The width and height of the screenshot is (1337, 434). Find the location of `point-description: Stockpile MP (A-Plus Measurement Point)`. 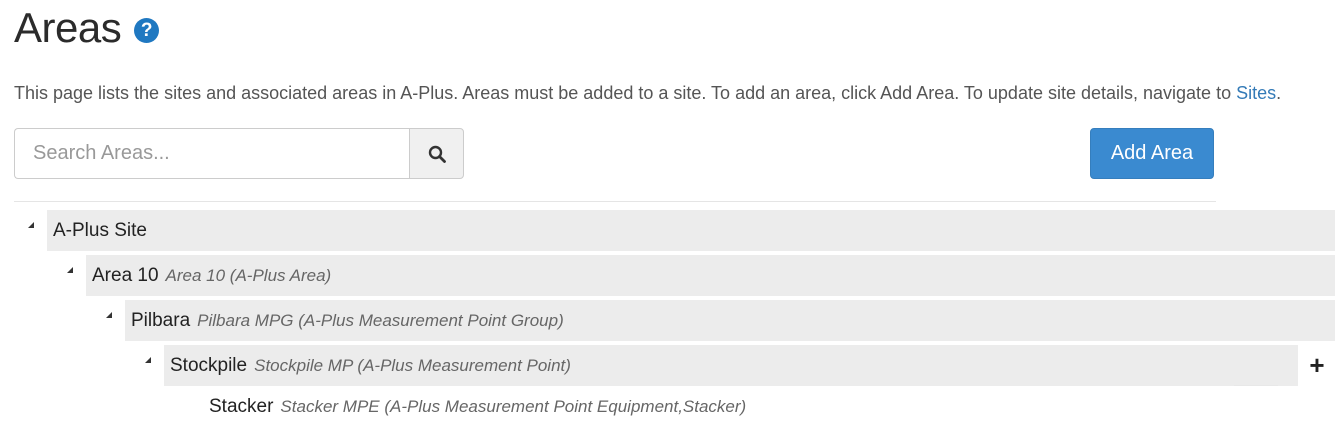

point-description: Stockpile MP (A-Plus Measurement Point) is located at coordinates (412, 365).